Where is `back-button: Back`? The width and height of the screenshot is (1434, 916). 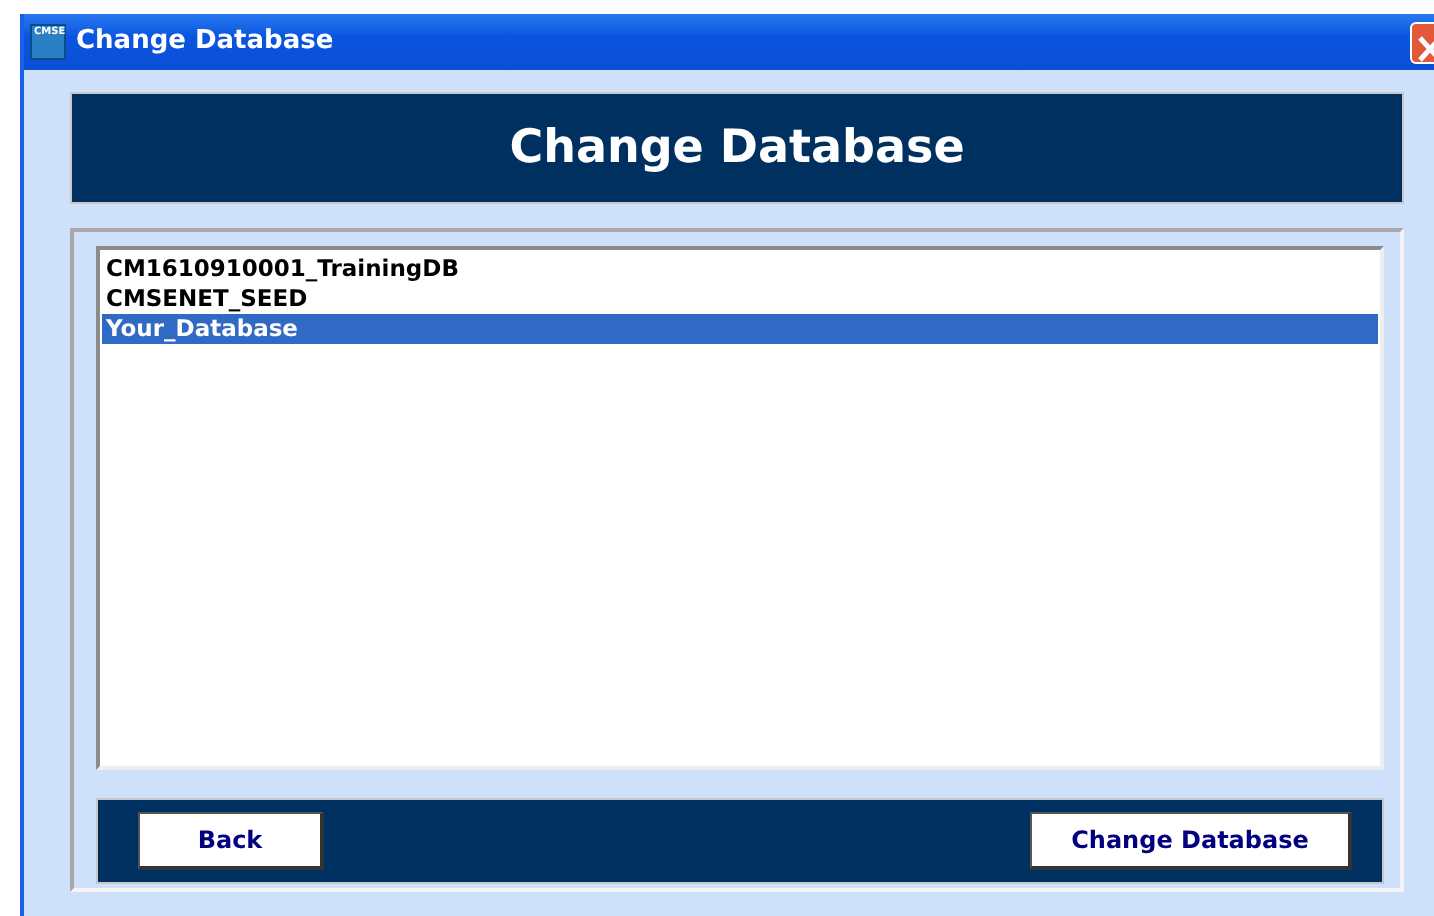 back-button: Back is located at coordinates (231, 841).